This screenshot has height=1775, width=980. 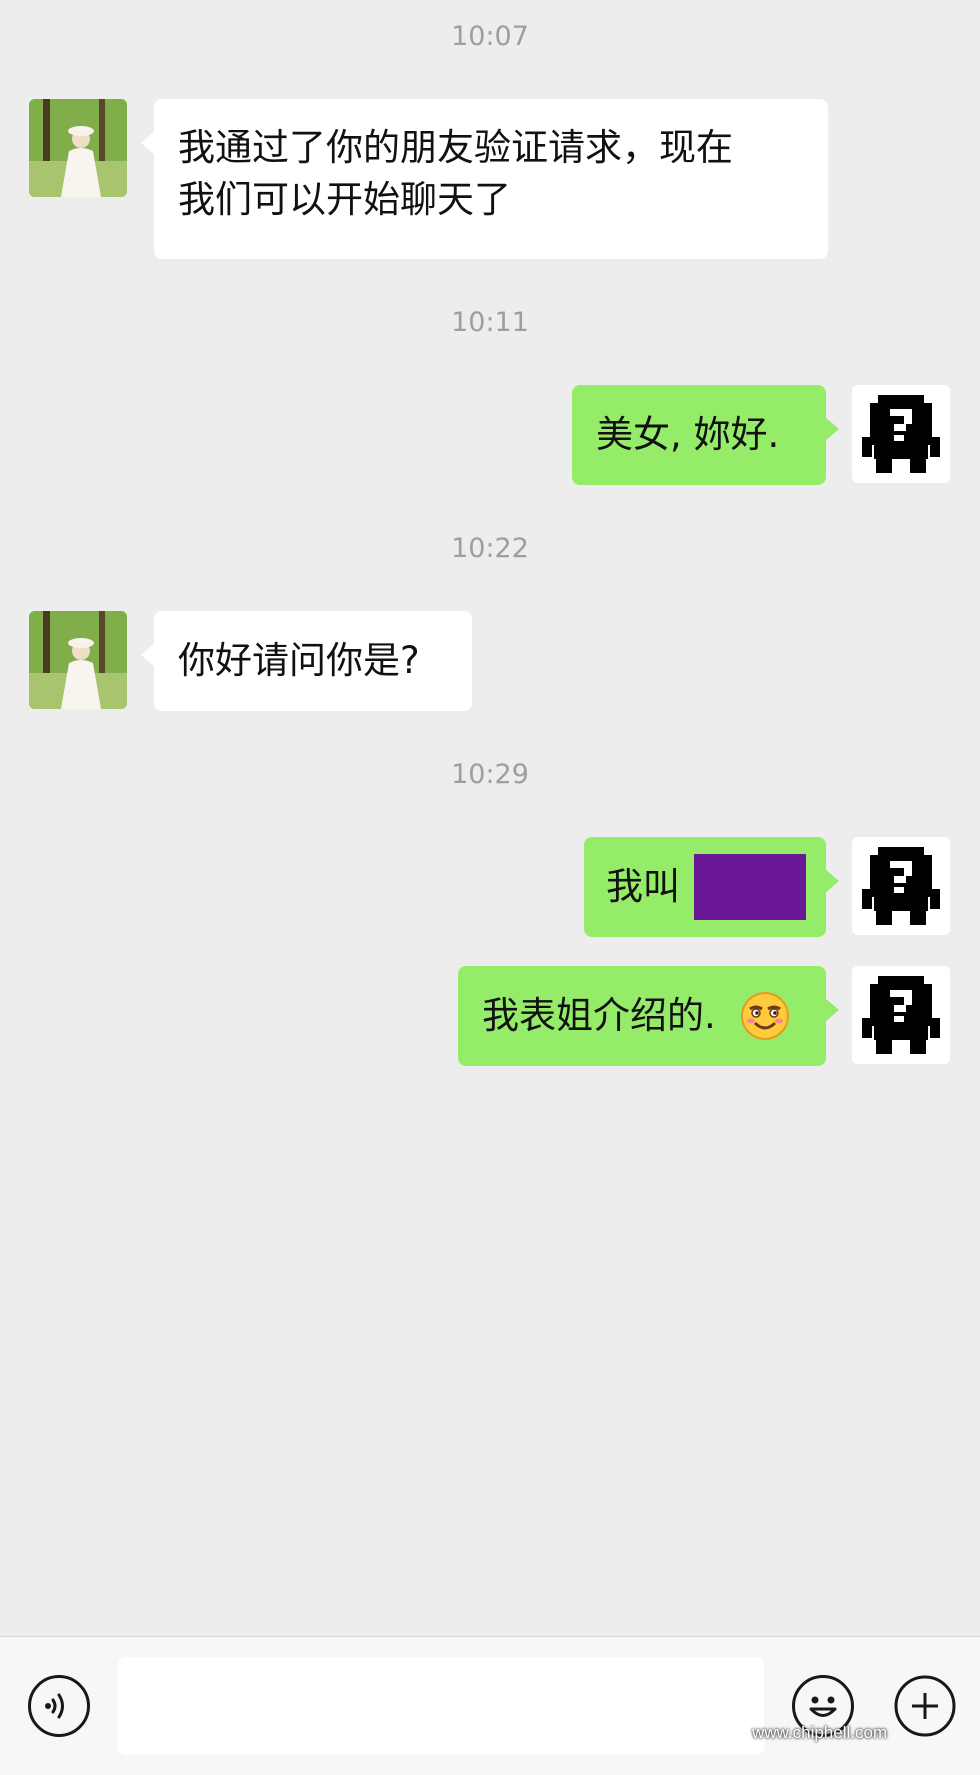 I want to click on message-text-line: 我通过了你的朋友验证请求，现在, so click(x=455, y=147).